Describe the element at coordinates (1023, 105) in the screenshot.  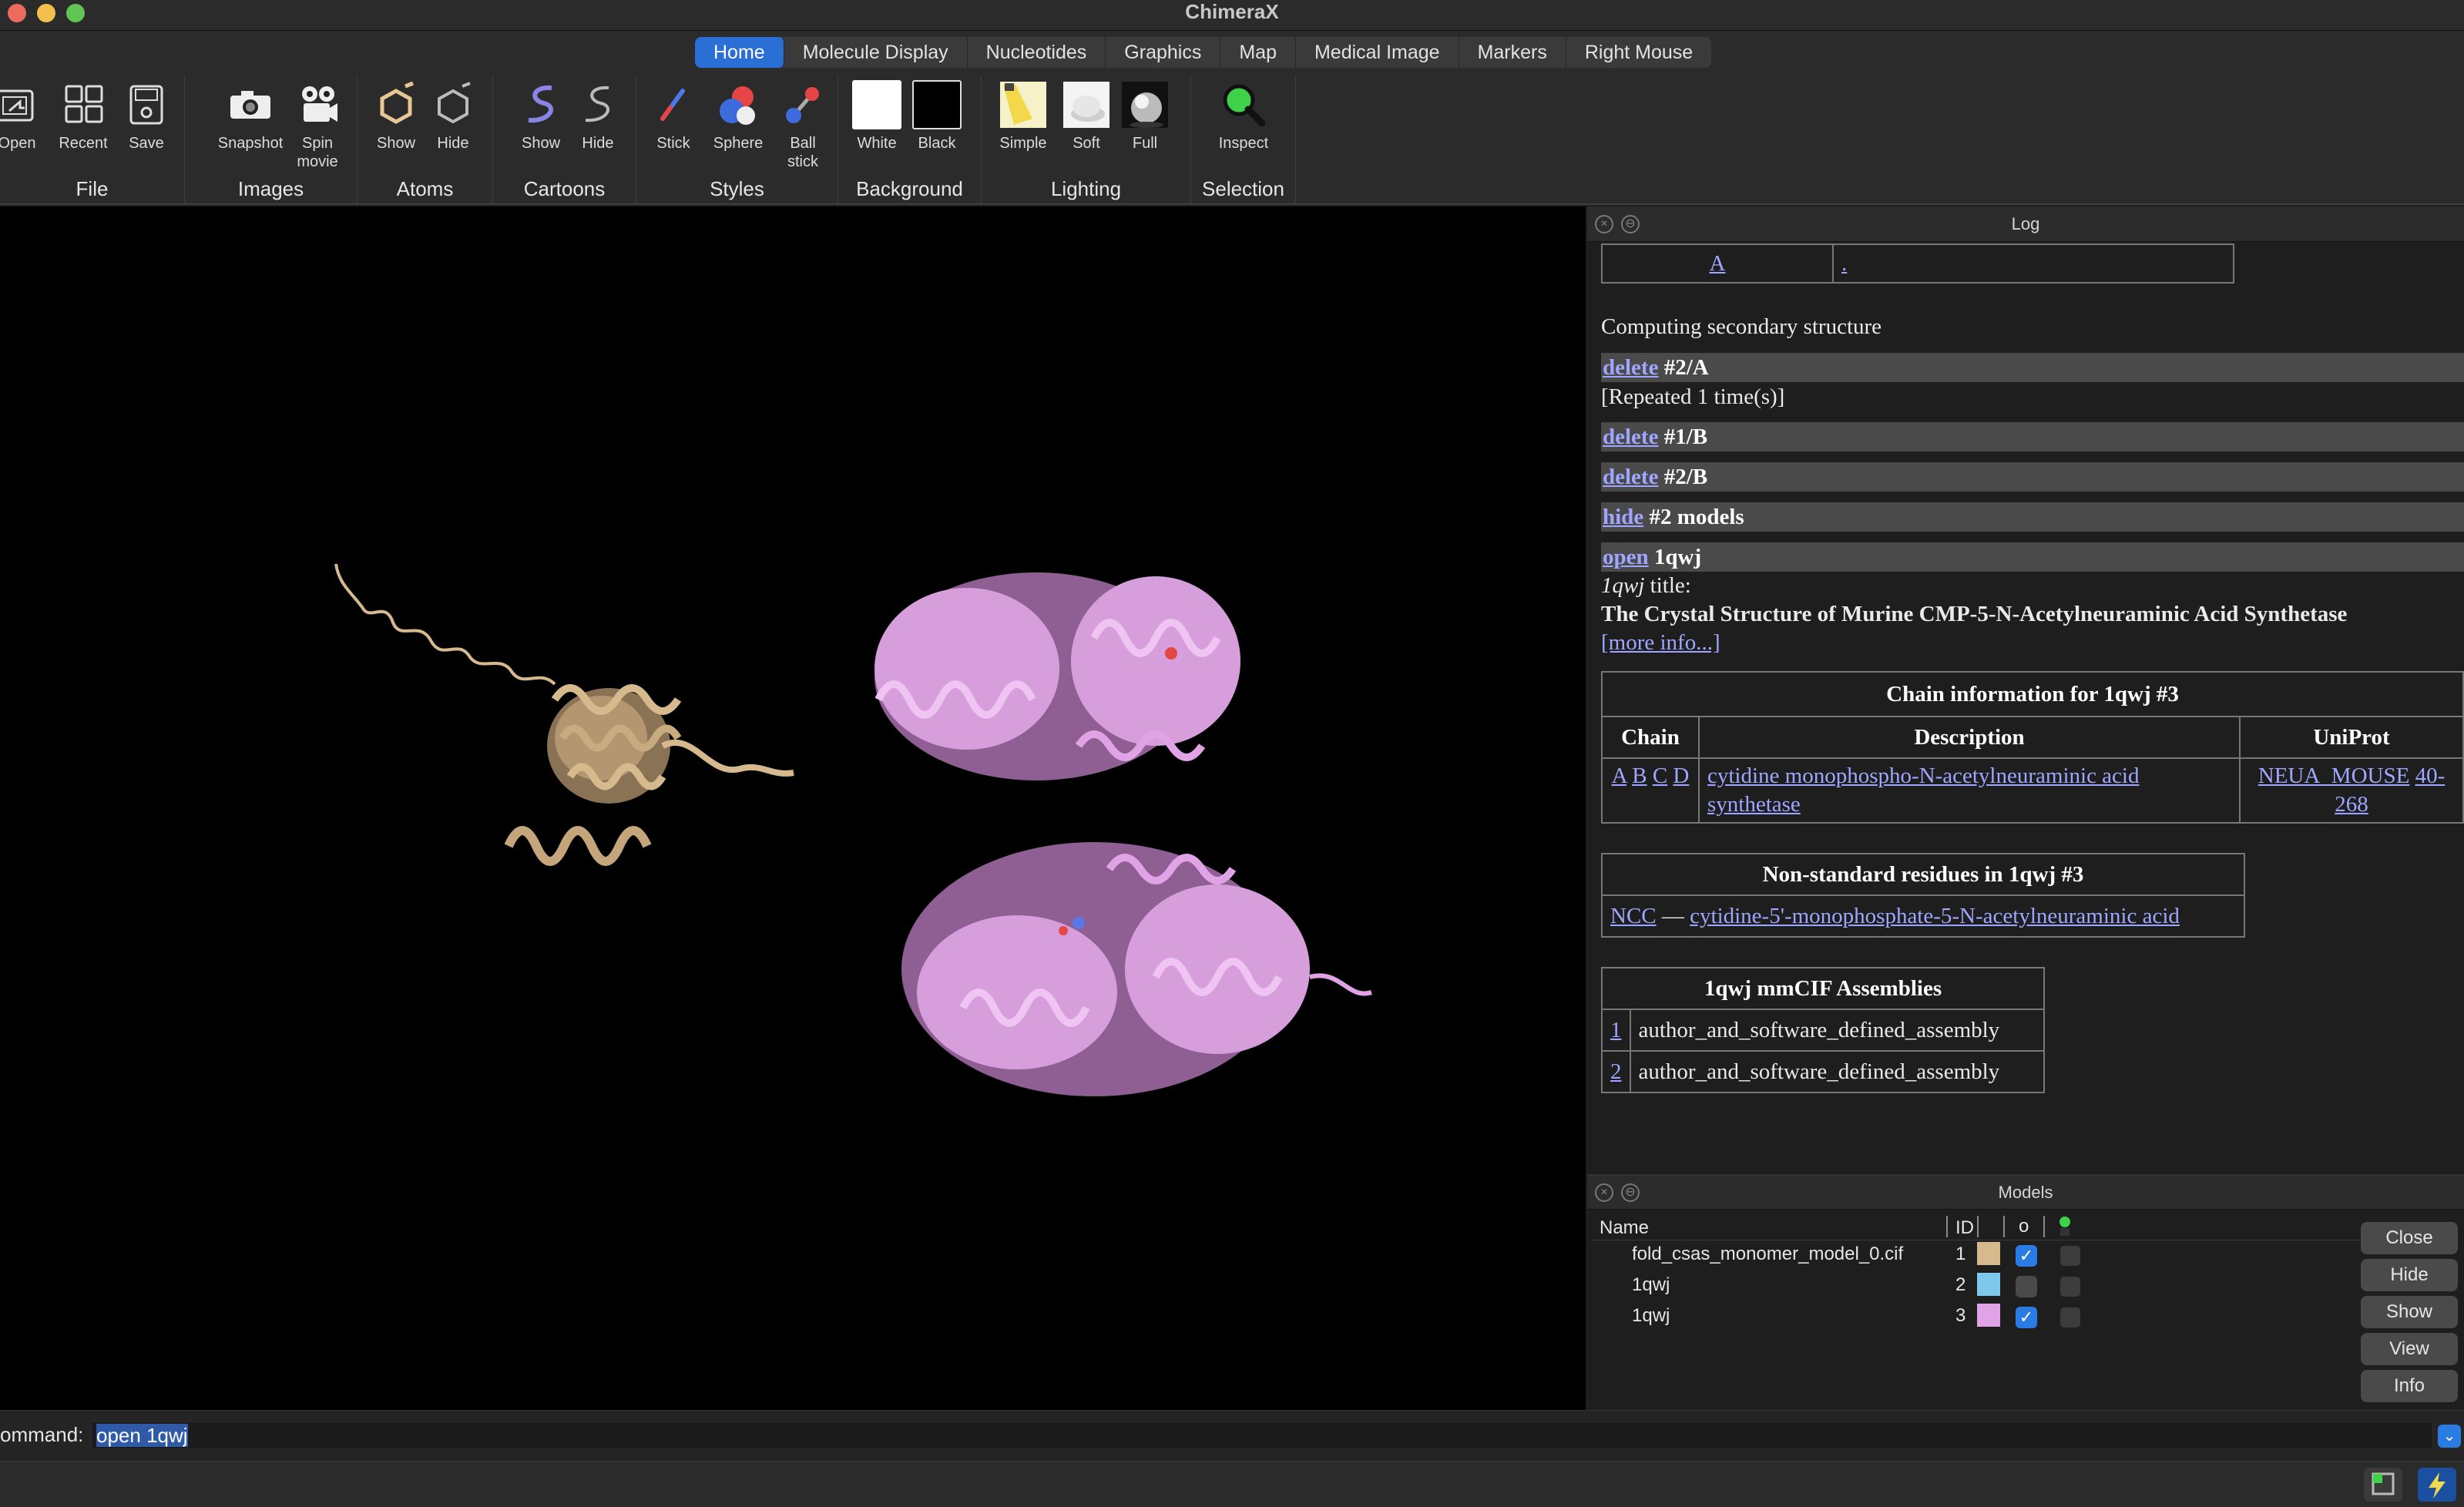
I see `simple-lighting-icon` at that location.